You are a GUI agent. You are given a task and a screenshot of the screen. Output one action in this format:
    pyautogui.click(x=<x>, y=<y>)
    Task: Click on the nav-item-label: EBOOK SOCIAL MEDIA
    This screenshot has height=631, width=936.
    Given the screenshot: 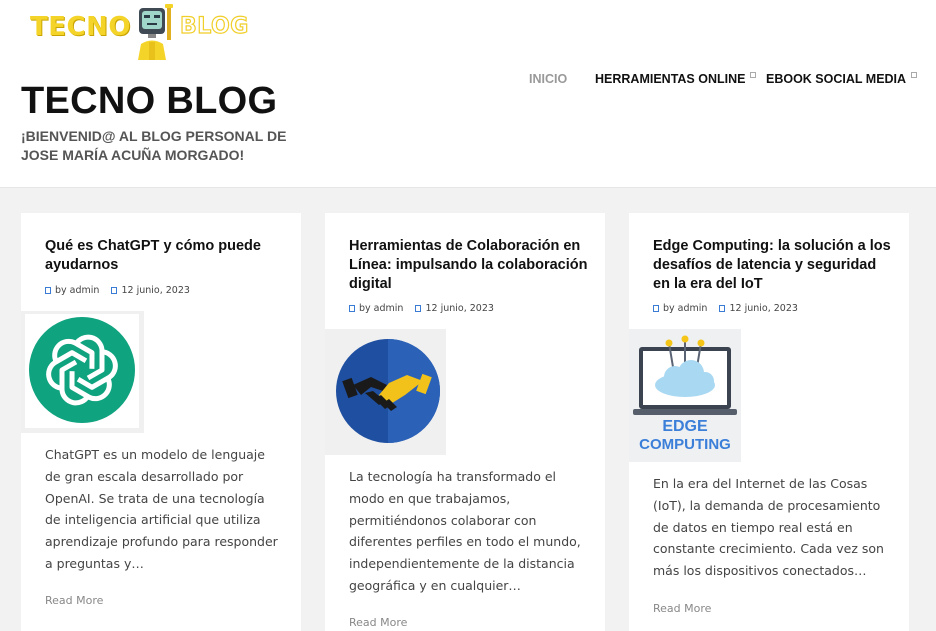 What is the action you would take?
    pyautogui.click(x=836, y=79)
    